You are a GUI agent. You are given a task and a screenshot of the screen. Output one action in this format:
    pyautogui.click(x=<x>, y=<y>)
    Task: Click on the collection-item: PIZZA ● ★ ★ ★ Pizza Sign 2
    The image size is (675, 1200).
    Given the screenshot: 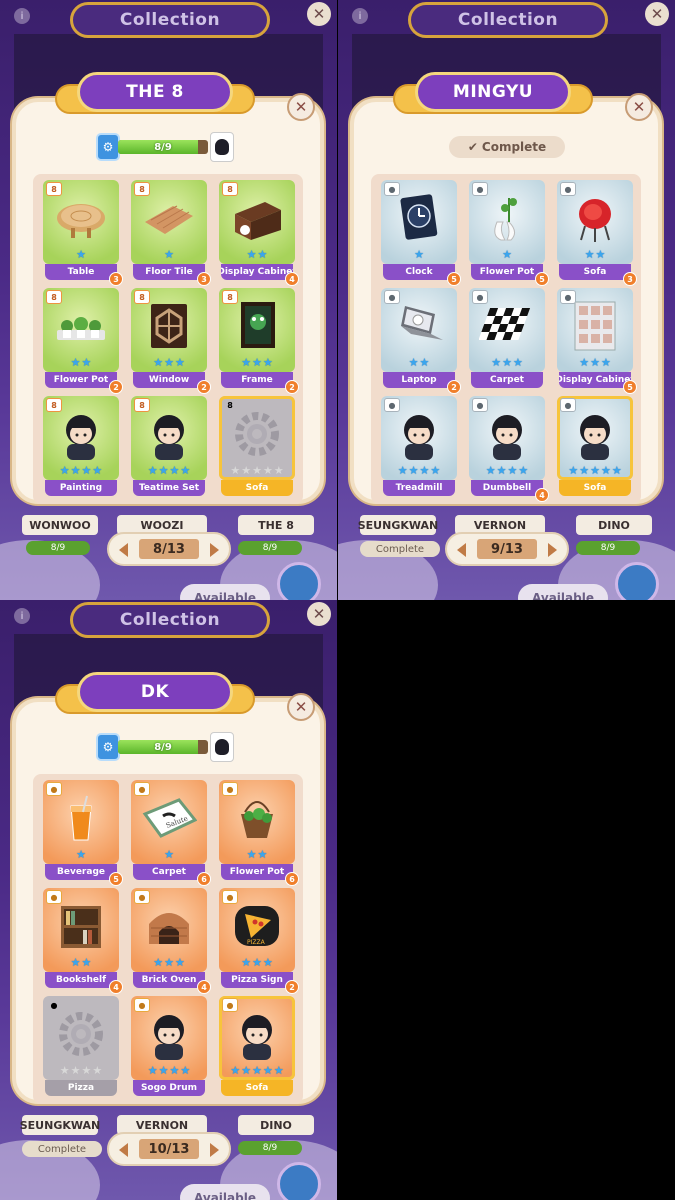 What is the action you would take?
    pyautogui.click(x=259, y=941)
    